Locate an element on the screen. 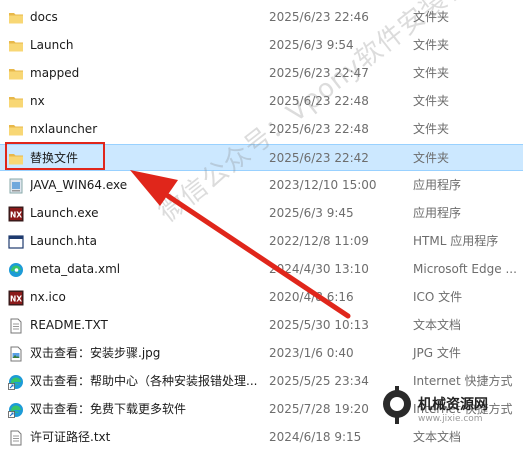 This screenshot has width=523, height=451. file-row: JAVA_WIN64.exe 2023/12/10 15:00 应用程序 is located at coordinates (261, 185).